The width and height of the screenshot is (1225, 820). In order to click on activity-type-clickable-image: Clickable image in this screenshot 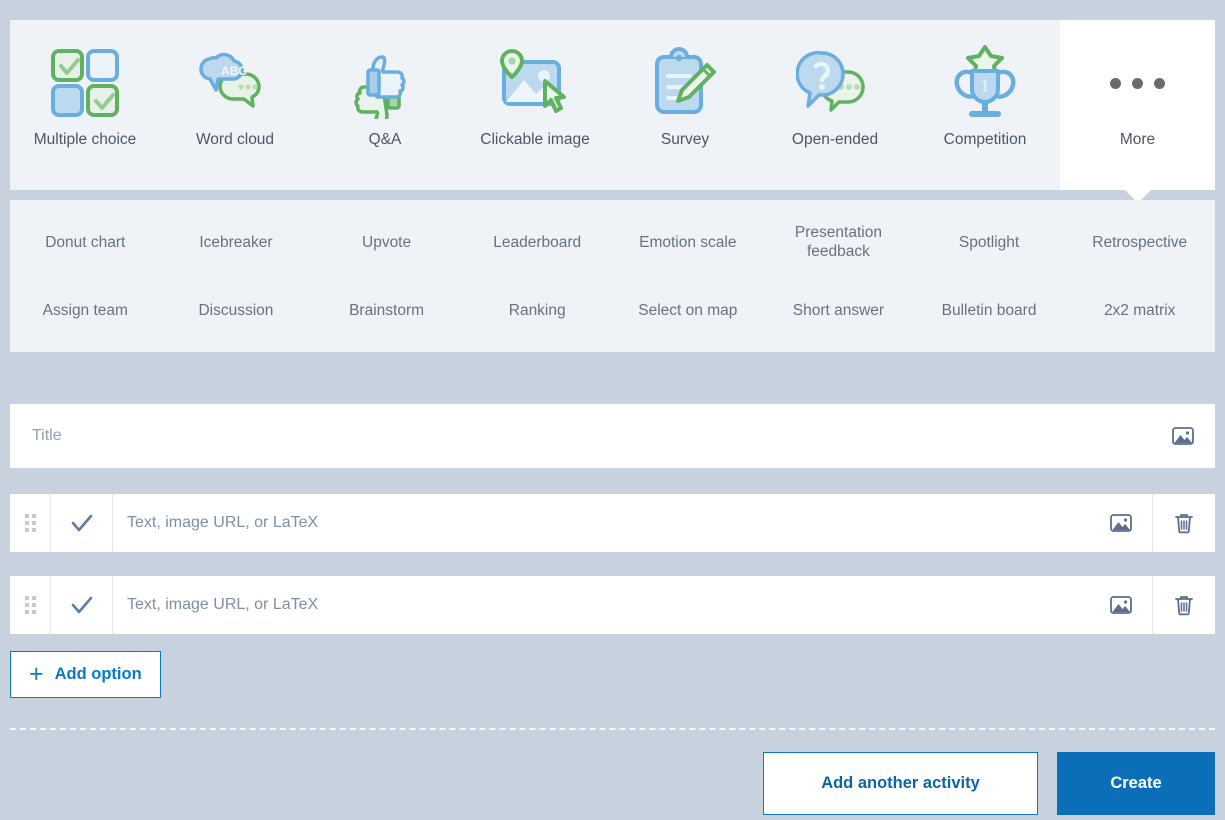, I will do `click(535, 105)`.